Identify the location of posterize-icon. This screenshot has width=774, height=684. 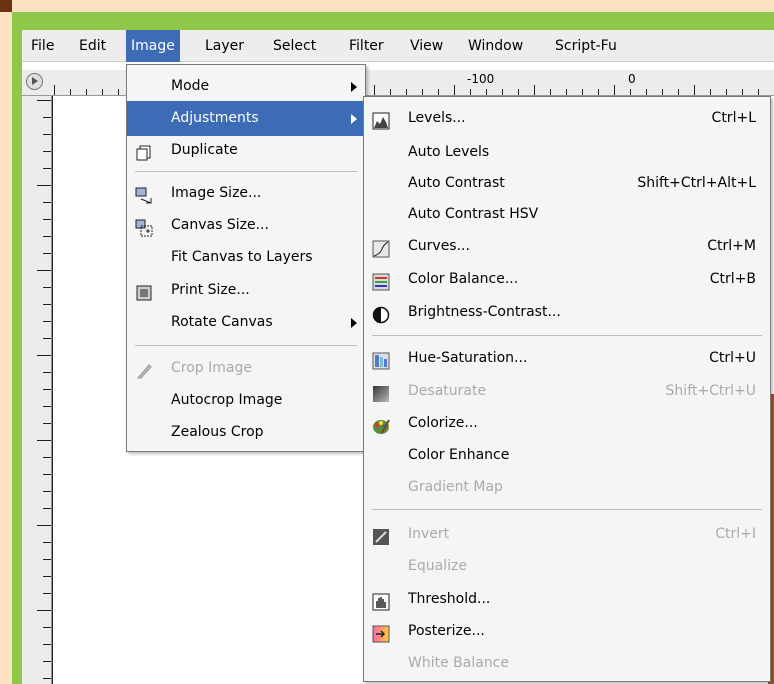
(381, 632).